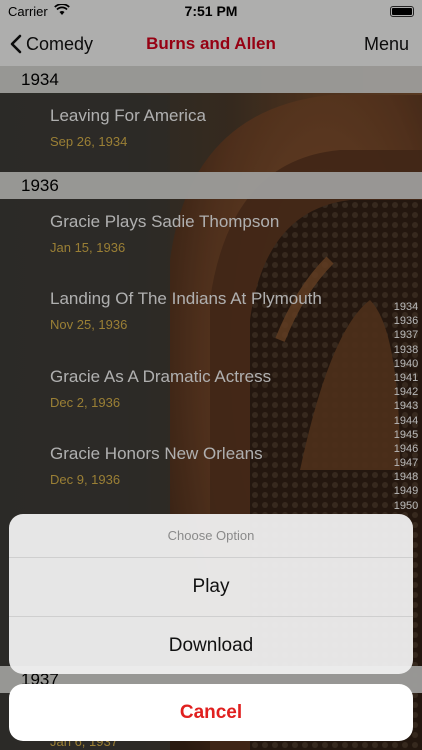  What do you see at coordinates (211, 645) in the screenshot?
I see `download-button: Download` at bounding box center [211, 645].